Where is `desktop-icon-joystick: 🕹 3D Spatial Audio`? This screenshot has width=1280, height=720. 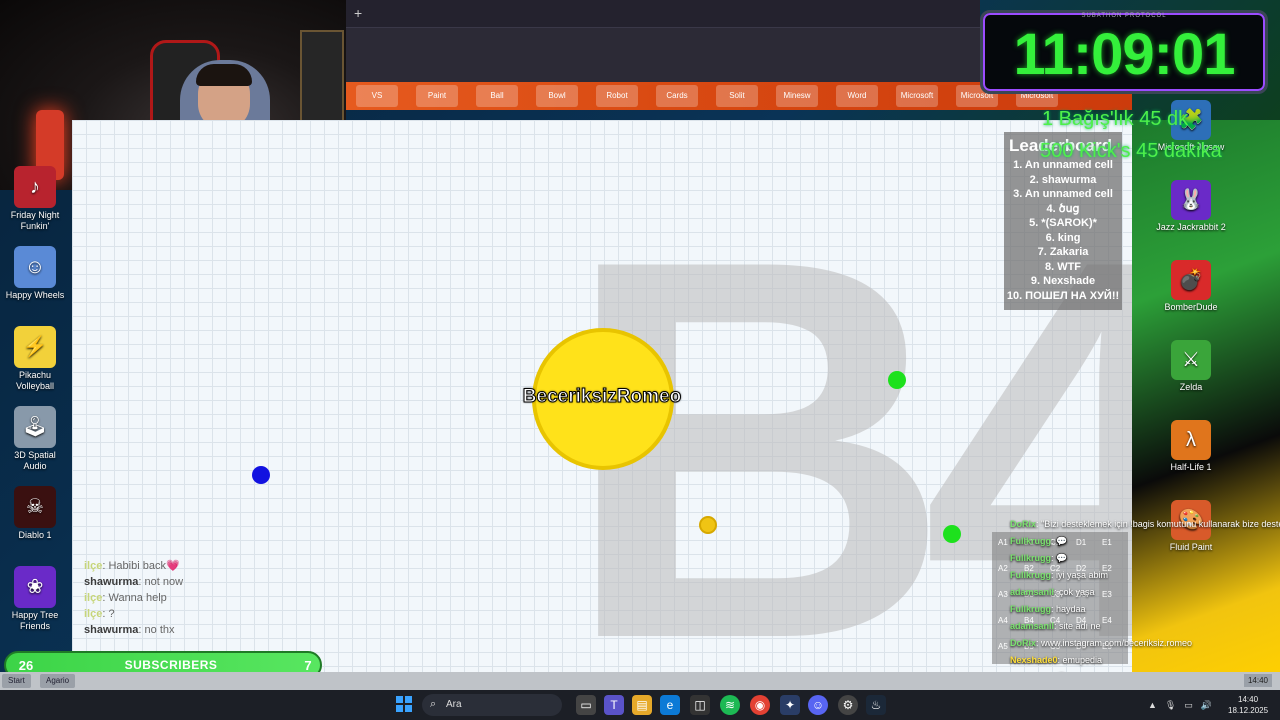 desktop-icon-joystick: 🕹 3D Spatial Audio is located at coordinates (35, 439).